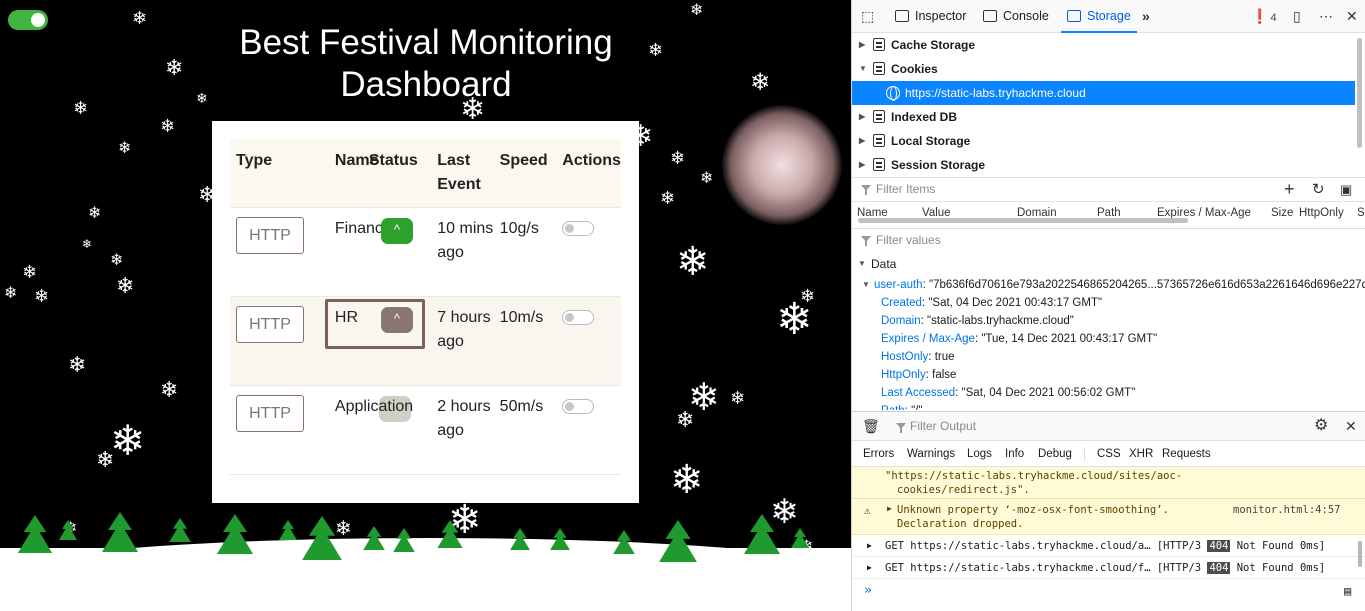  Describe the element at coordinates (1347, 591) in the screenshot. I see `split-console-icon: ▤` at that location.